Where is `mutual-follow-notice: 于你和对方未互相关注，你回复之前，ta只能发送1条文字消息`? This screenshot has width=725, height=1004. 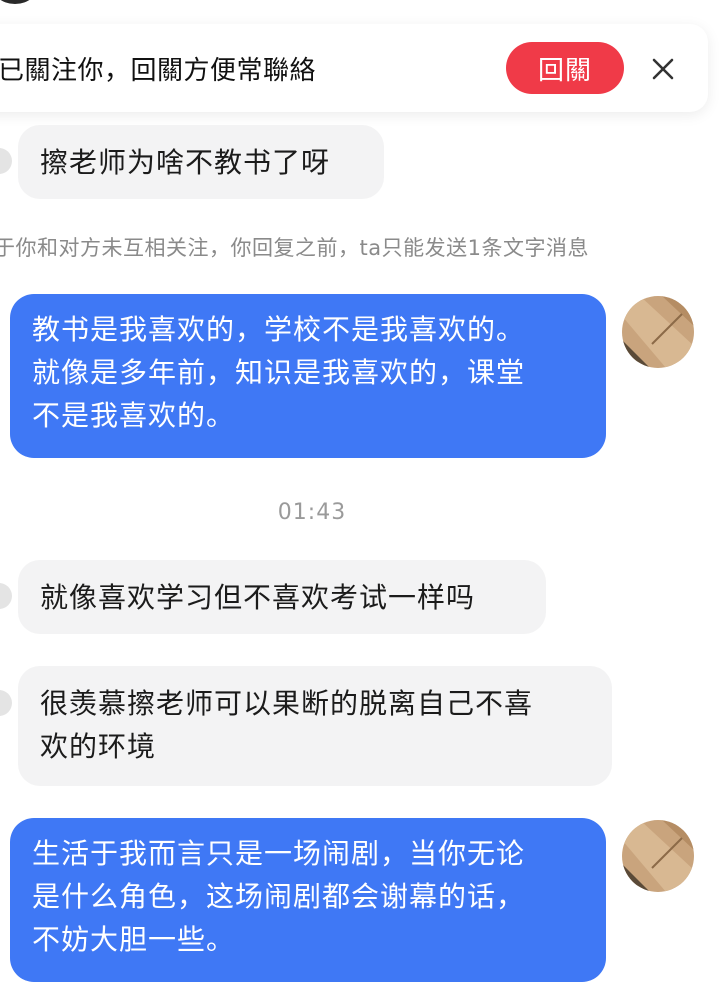
mutual-follow-notice: 于你和对方未互相关注，你回复之前，ta只能发送1条文字消息 is located at coordinates (294, 248).